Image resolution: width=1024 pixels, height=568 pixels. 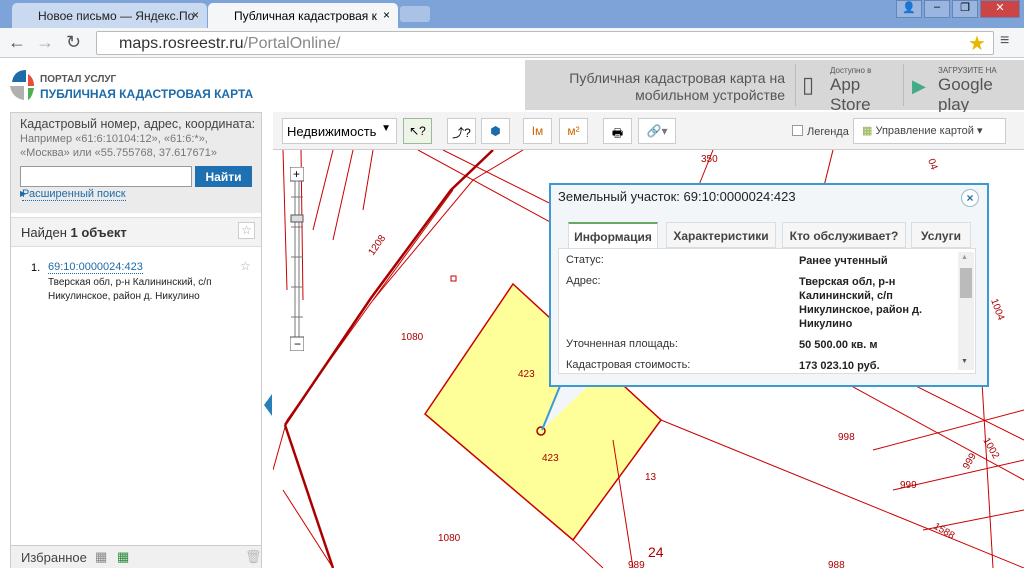 I want to click on search-label: Кадастровый номер, адрес, координата:, so click(x=138, y=124).